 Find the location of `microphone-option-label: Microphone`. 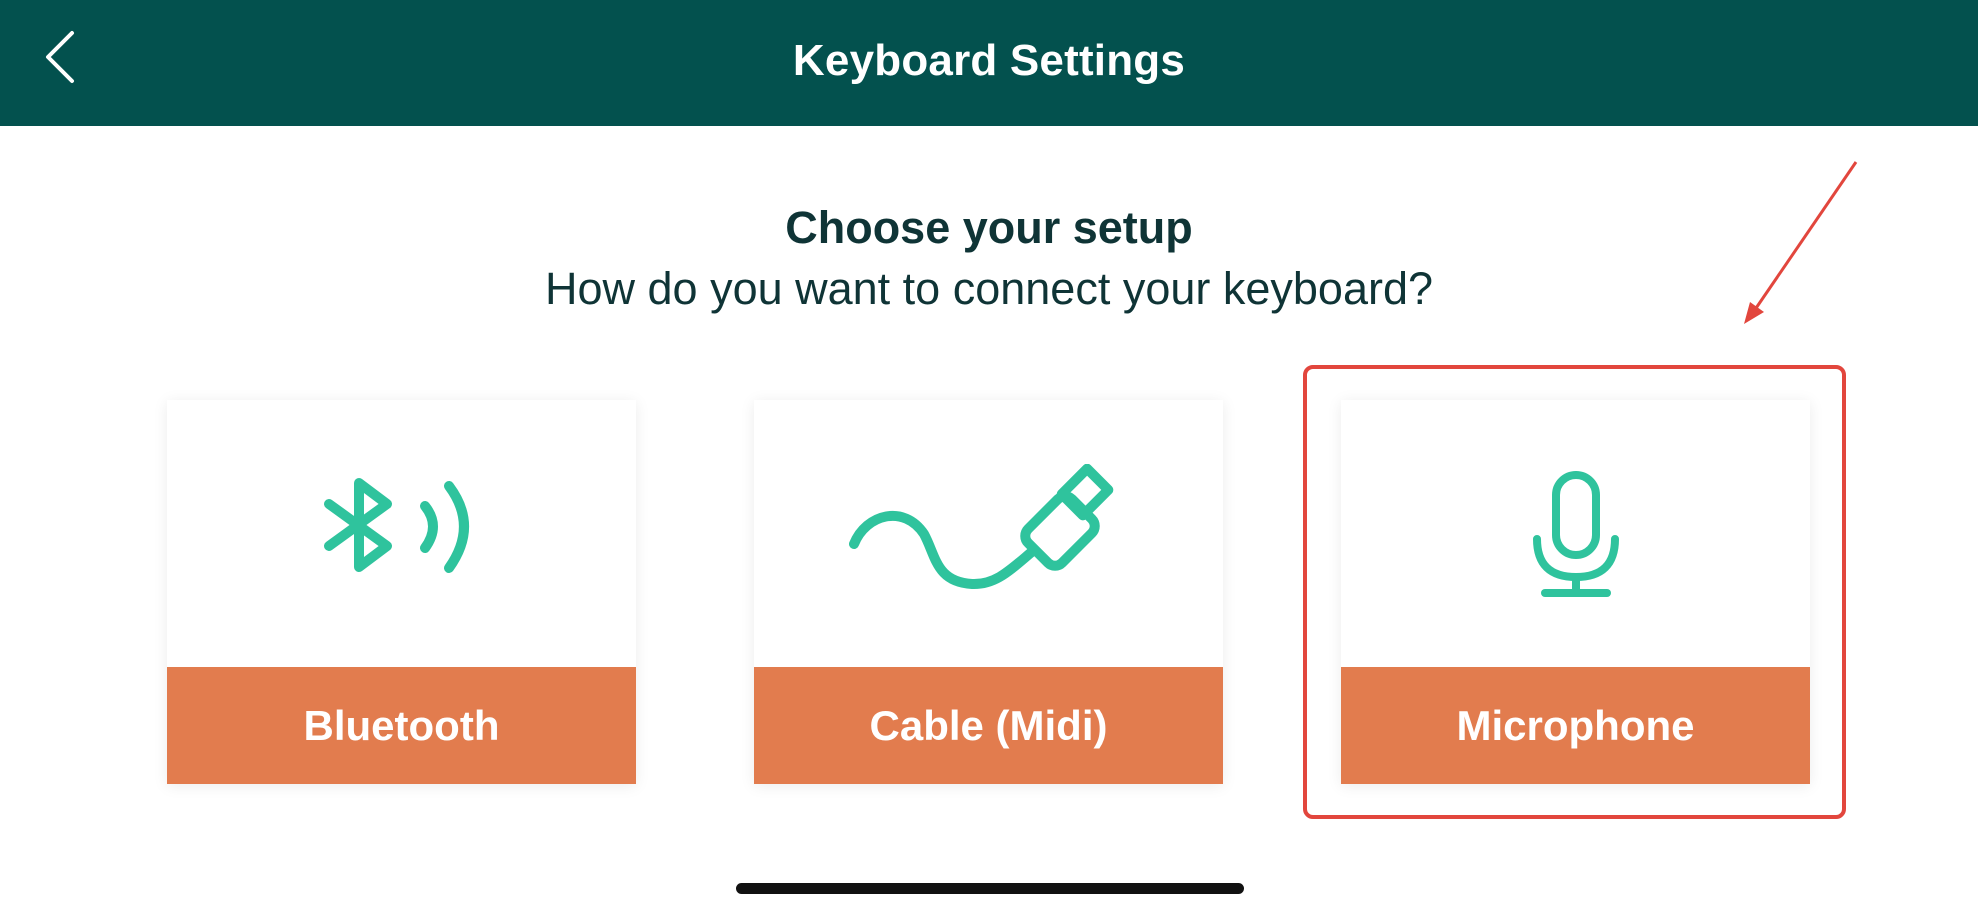

microphone-option-label: Microphone is located at coordinates (1575, 725).